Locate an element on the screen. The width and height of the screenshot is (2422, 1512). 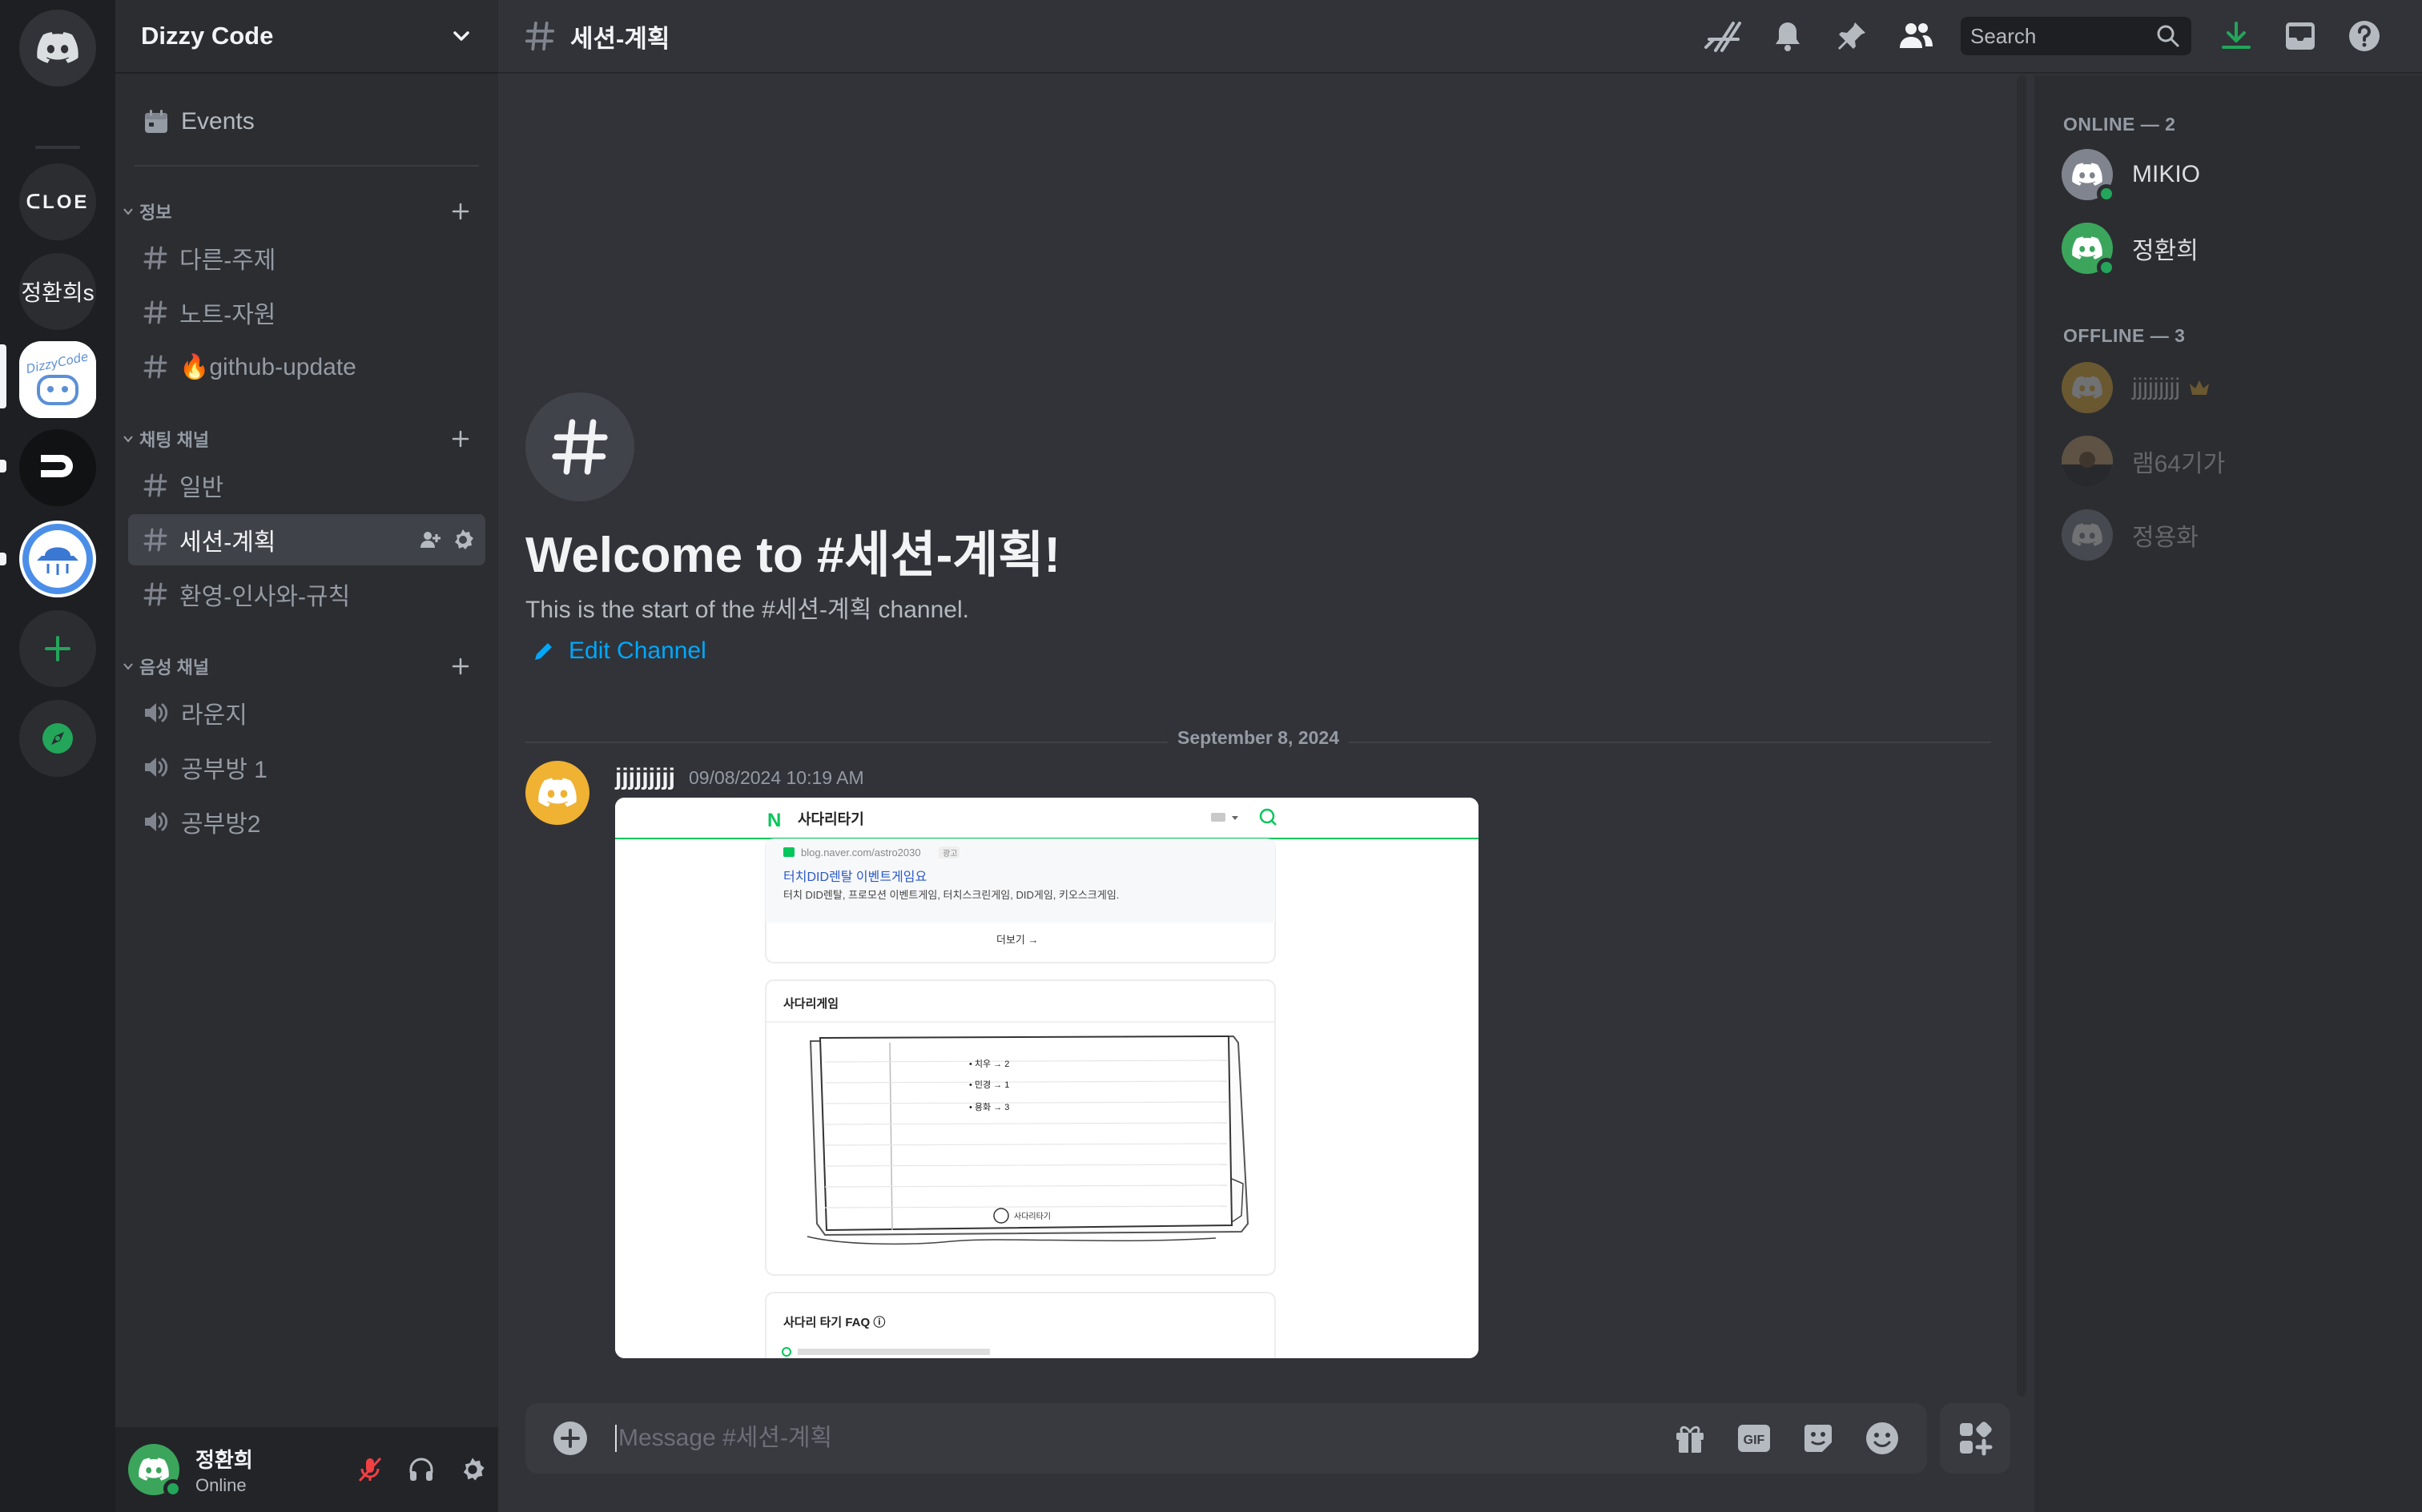
notification-settings-button is located at coordinates (1788, 36).